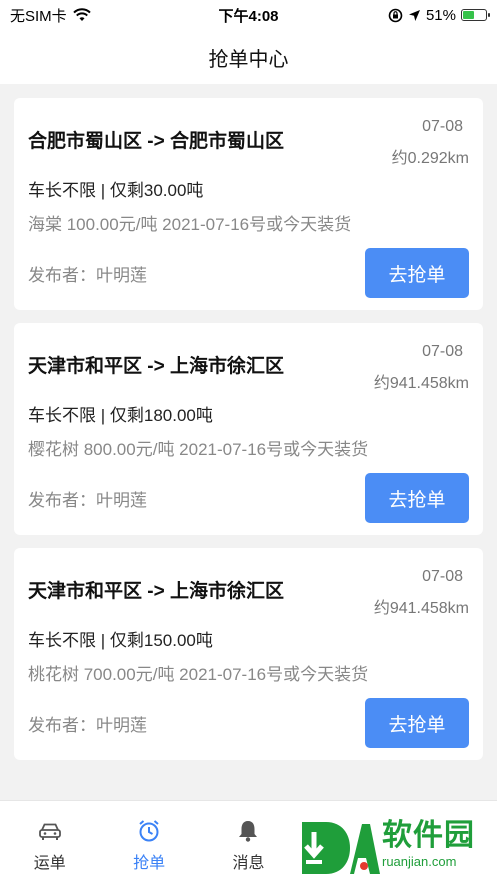 Image resolution: width=497 pixels, height=883 pixels. I want to click on watermark-text: 软件园 ruanjian.com, so click(428, 844).